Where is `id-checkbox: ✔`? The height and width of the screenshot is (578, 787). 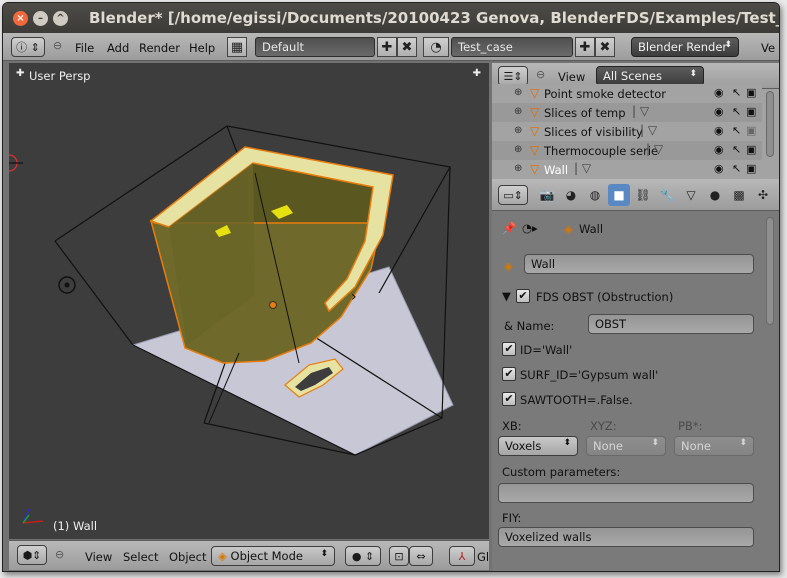
id-checkbox: ✔ is located at coordinates (509, 349).